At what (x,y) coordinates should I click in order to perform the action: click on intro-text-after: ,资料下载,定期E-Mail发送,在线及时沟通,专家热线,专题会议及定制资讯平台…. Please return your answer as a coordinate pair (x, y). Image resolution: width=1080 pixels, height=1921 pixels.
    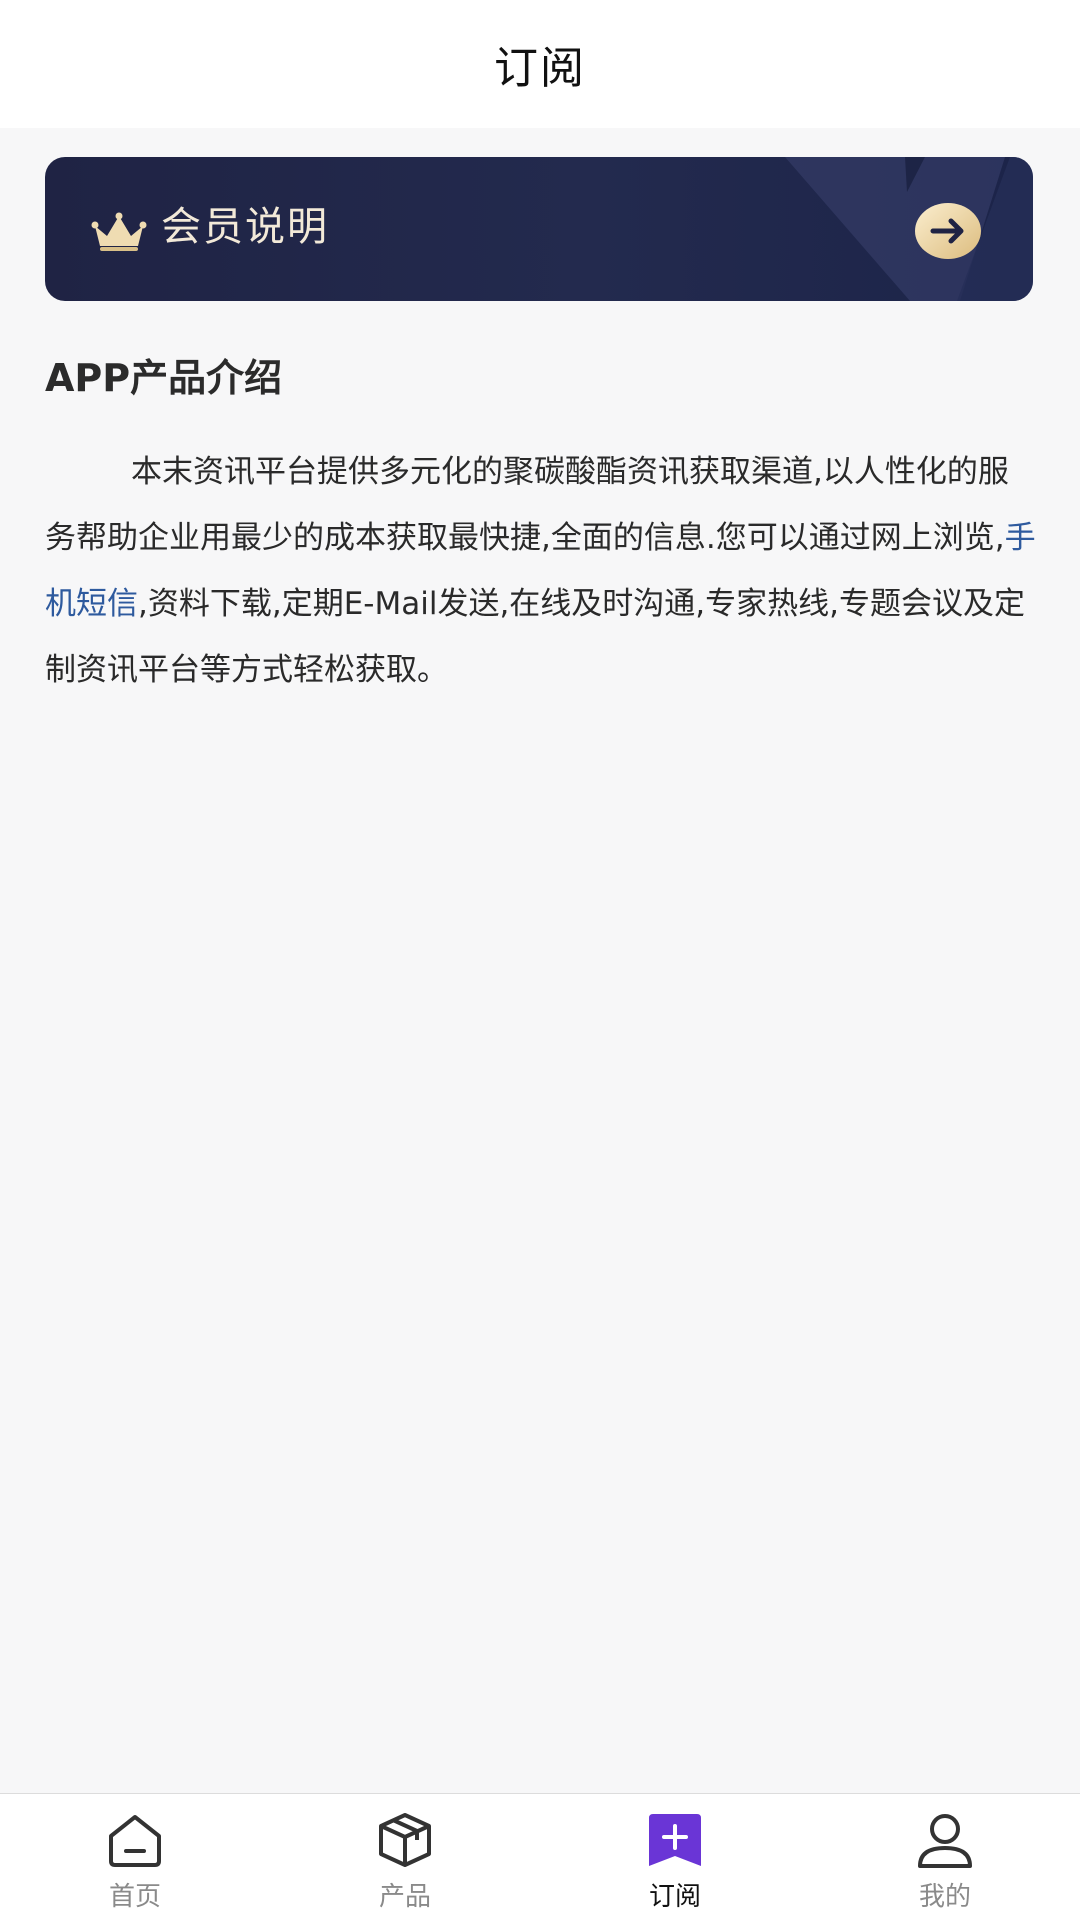
    Looking at the image, I should click on (535, 637).